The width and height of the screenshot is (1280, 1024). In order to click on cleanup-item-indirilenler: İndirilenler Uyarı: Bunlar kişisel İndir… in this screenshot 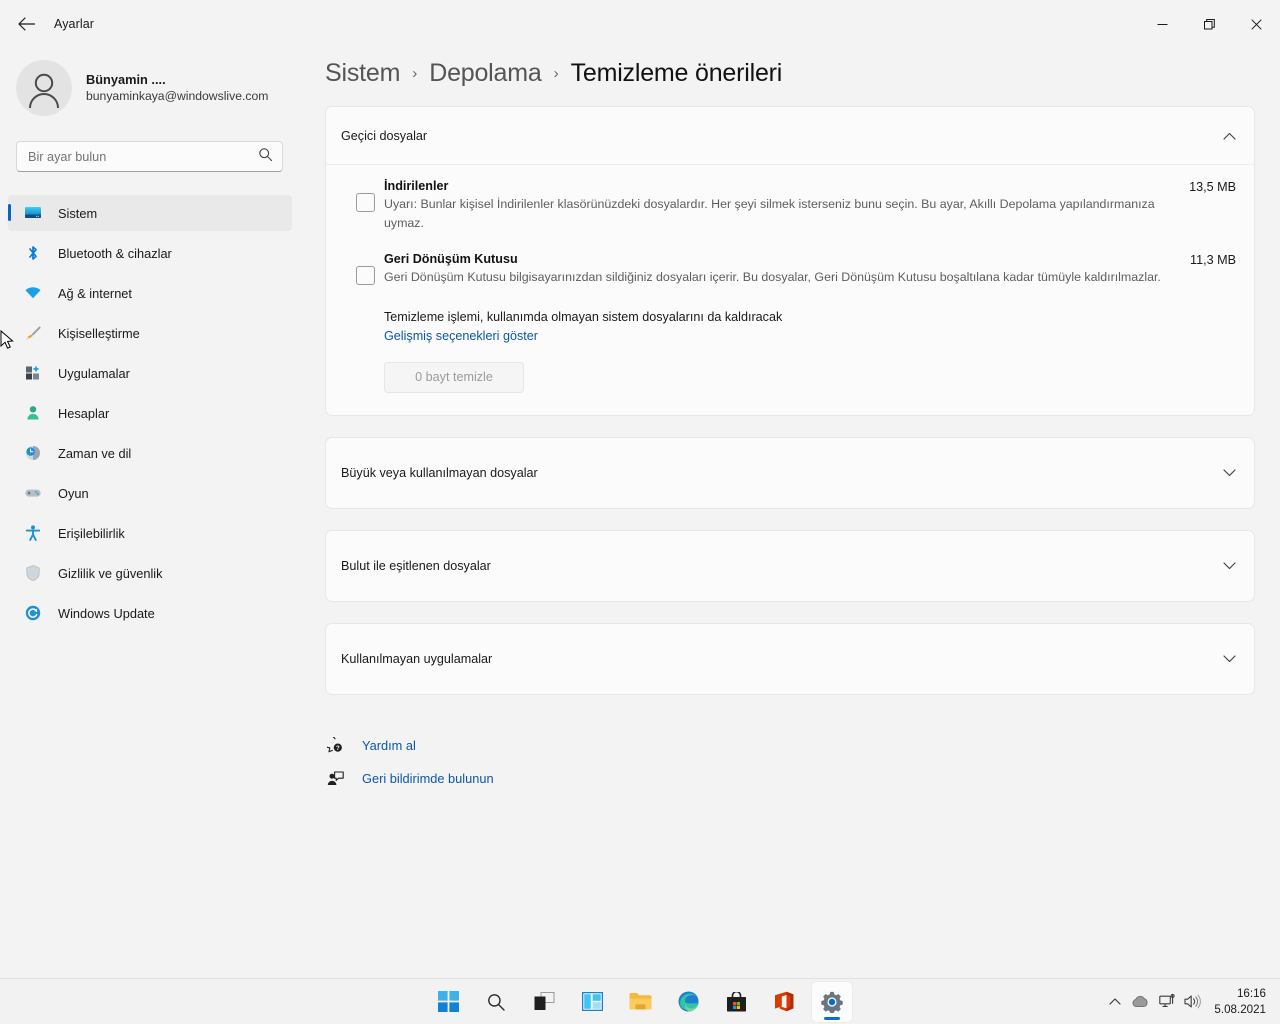, I will do `click(790, 199)`.